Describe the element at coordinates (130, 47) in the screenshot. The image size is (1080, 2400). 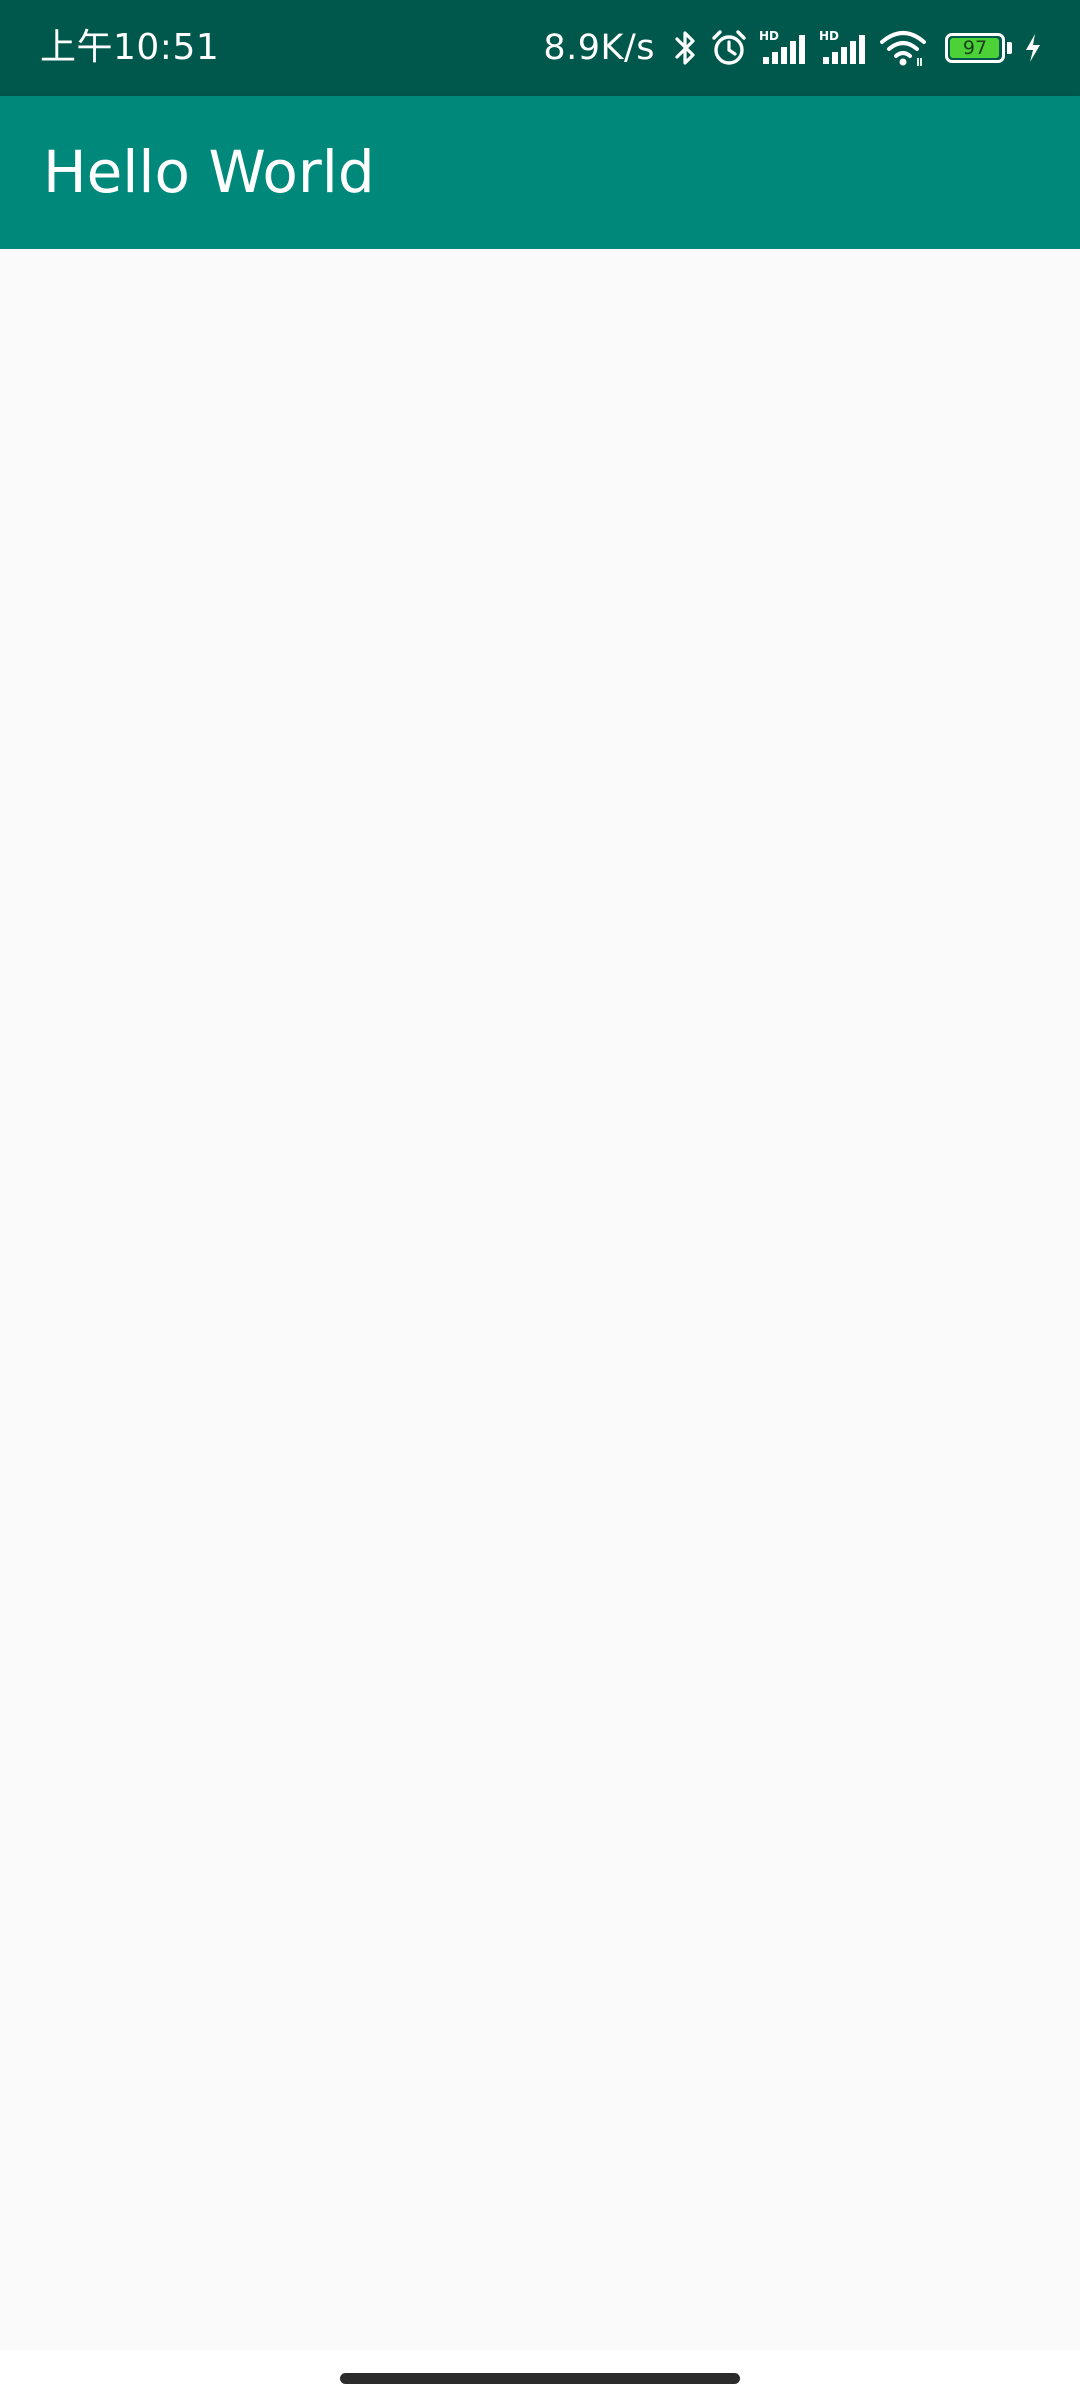
I see `status-time: 上午10:51` at that location.